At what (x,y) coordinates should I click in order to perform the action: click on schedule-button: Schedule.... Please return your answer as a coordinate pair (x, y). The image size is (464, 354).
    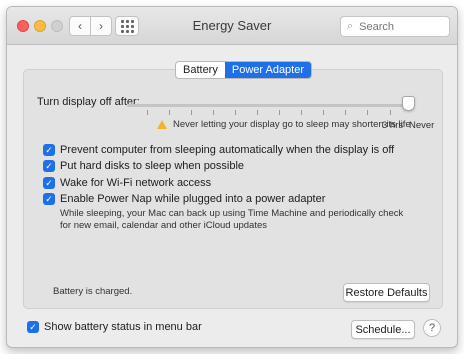
    Looking at the image, I should click on (383, 329).